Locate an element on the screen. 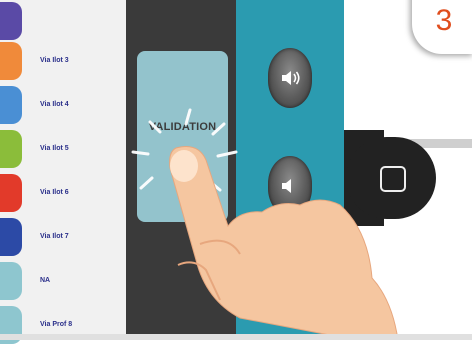 The height and width of the screenshot is (352, 472). step-number: 3 is located at coordinates (444, 20).